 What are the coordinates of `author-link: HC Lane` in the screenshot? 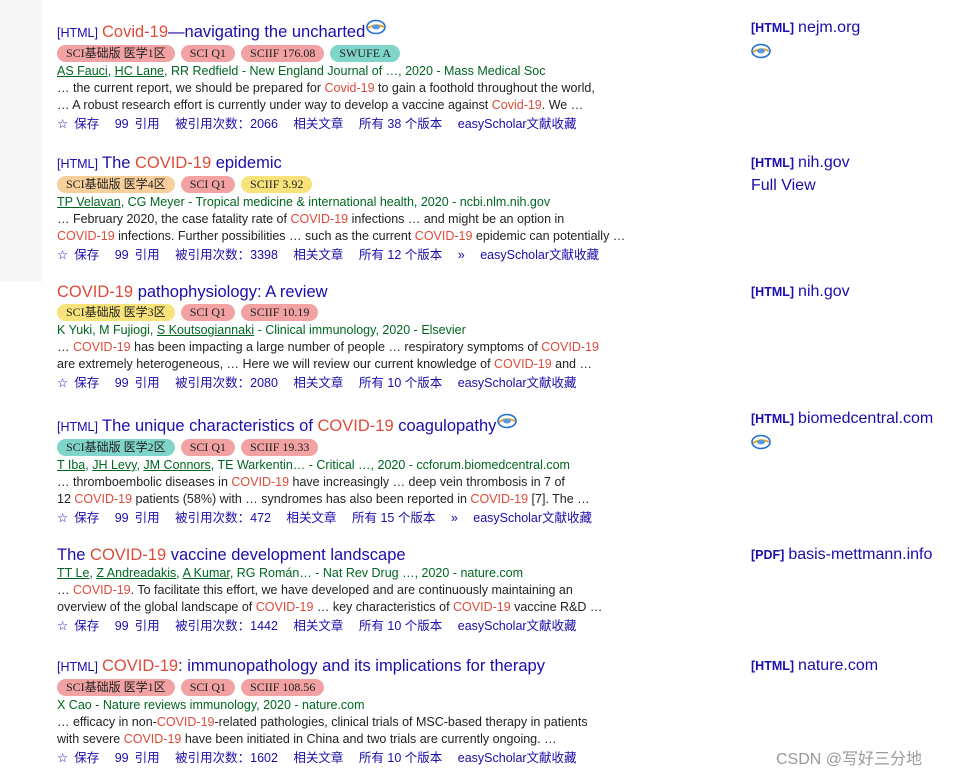 It's located at (139, 71).